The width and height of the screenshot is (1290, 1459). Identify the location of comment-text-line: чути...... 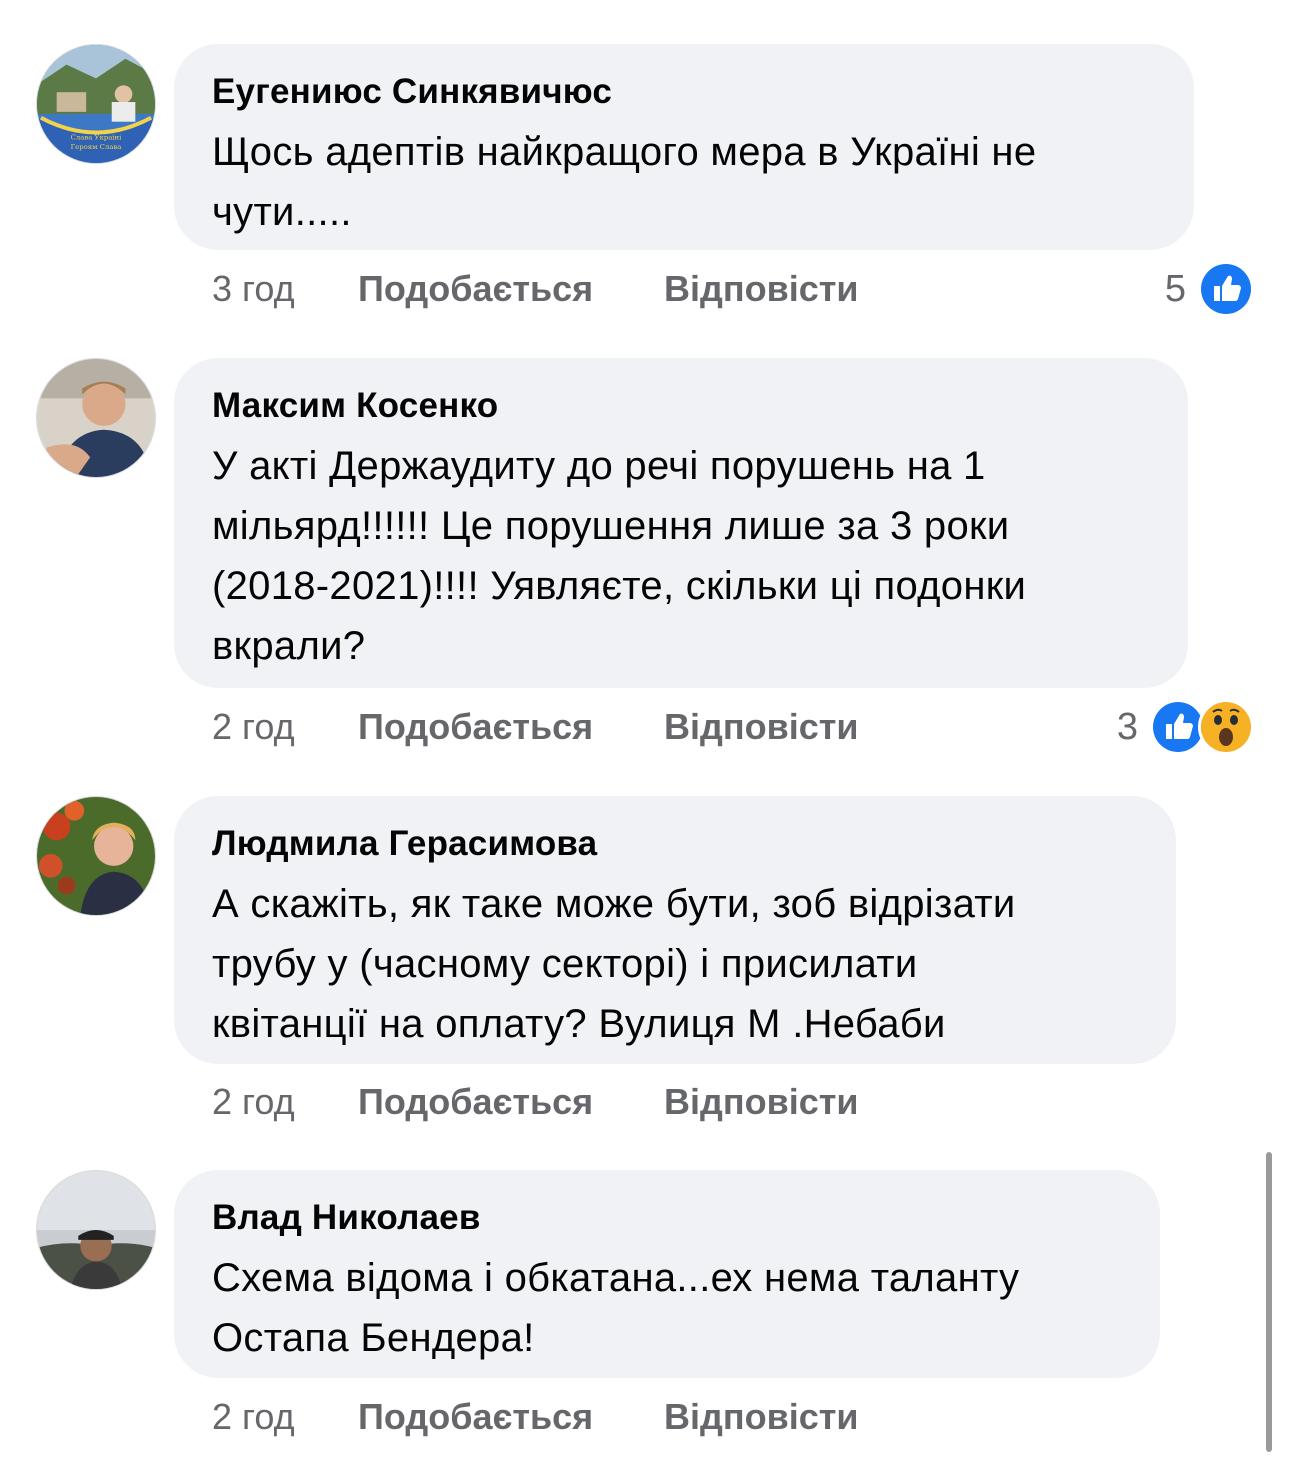
(282, 212).